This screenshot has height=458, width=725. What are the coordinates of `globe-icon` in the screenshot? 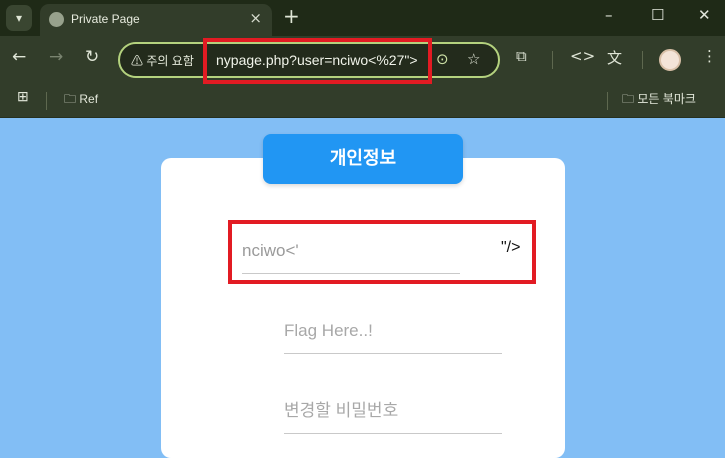 It's located at (56, 19).